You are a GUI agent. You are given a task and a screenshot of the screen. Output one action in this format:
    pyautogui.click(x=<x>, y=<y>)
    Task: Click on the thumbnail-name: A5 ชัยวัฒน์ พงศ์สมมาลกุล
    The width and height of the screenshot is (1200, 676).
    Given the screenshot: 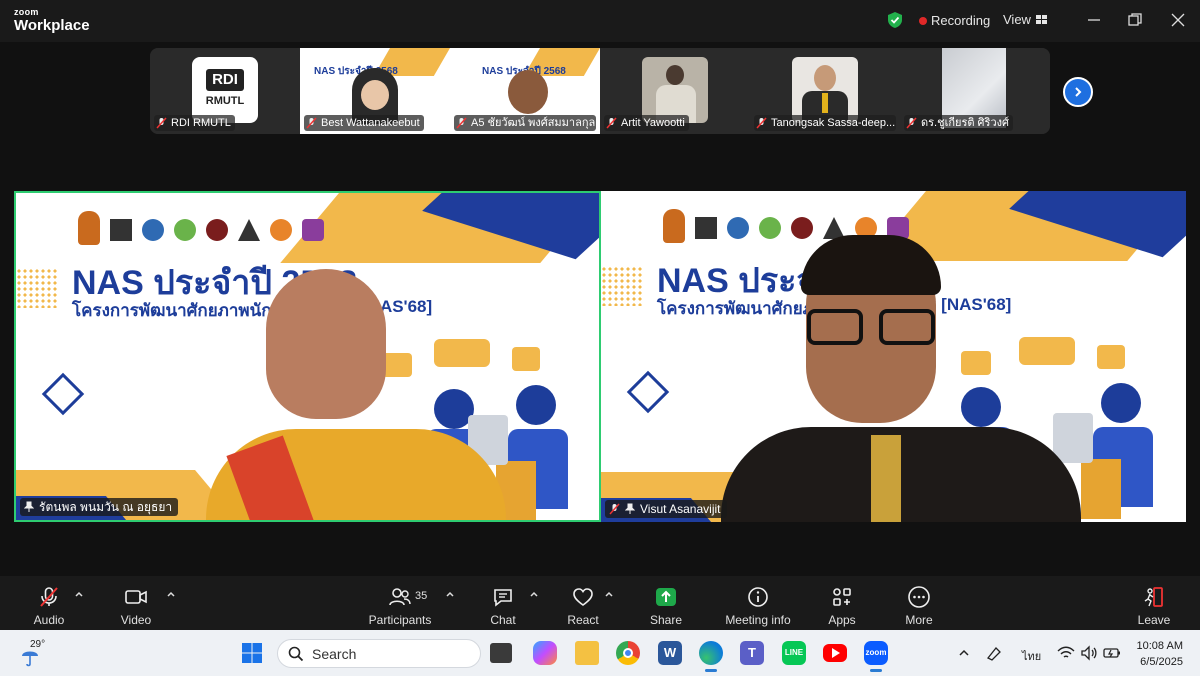 What is the action you would take?
    pyautogui.click(x=533, y=123)
    